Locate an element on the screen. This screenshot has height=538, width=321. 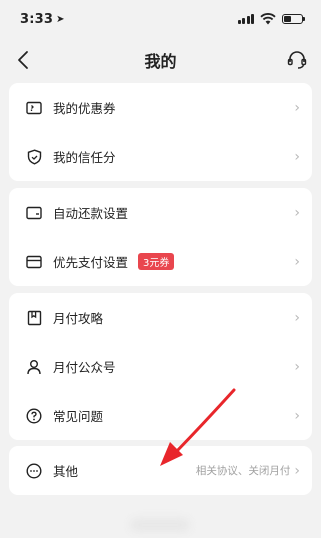
menu-item-label: 优先支付设置 is located at coordinates (91, 262).